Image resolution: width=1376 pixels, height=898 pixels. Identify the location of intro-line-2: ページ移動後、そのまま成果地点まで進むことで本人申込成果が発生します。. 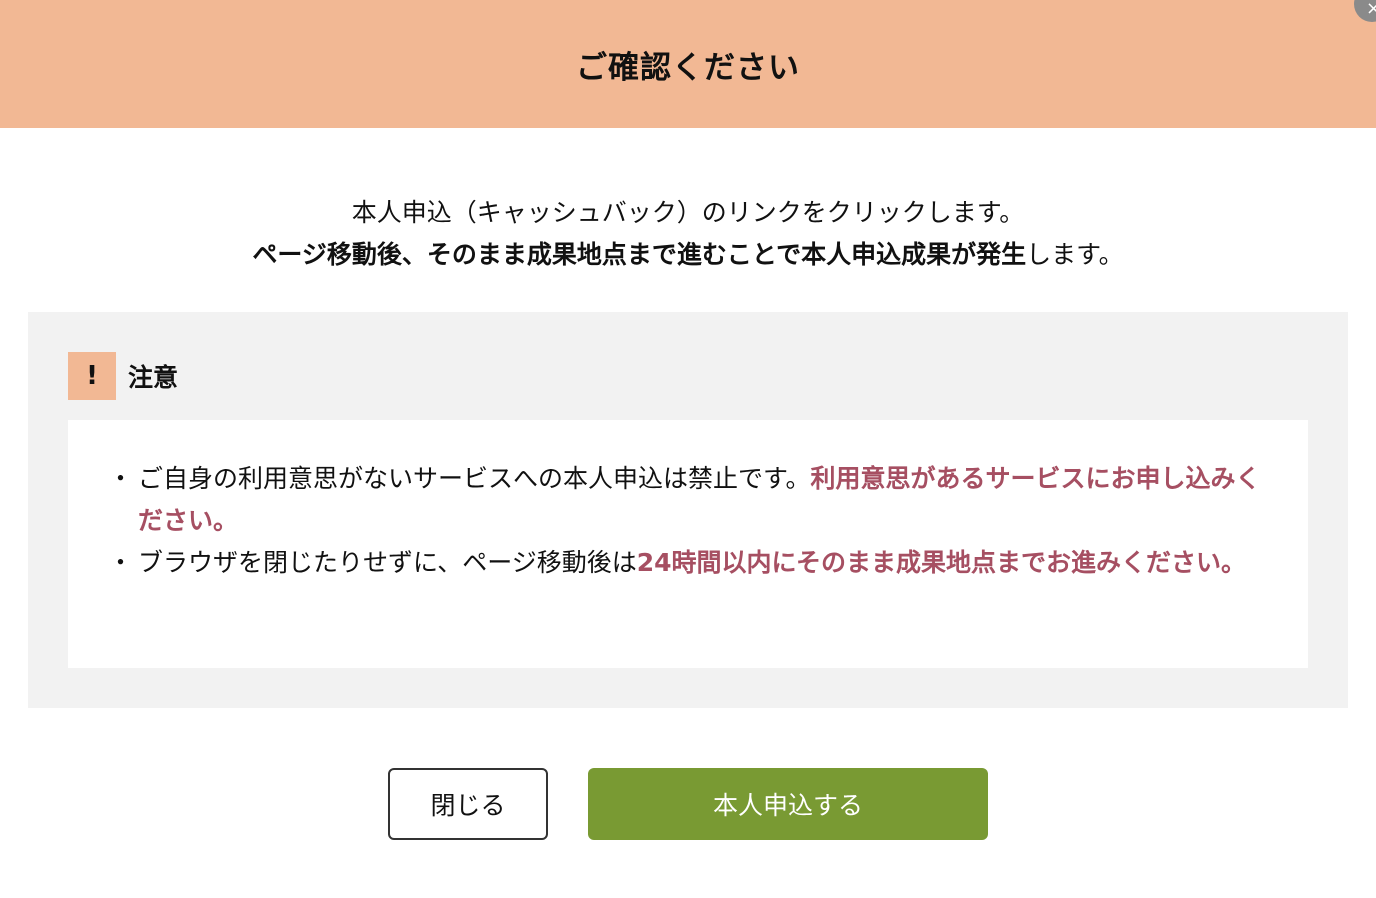
(688, 255).